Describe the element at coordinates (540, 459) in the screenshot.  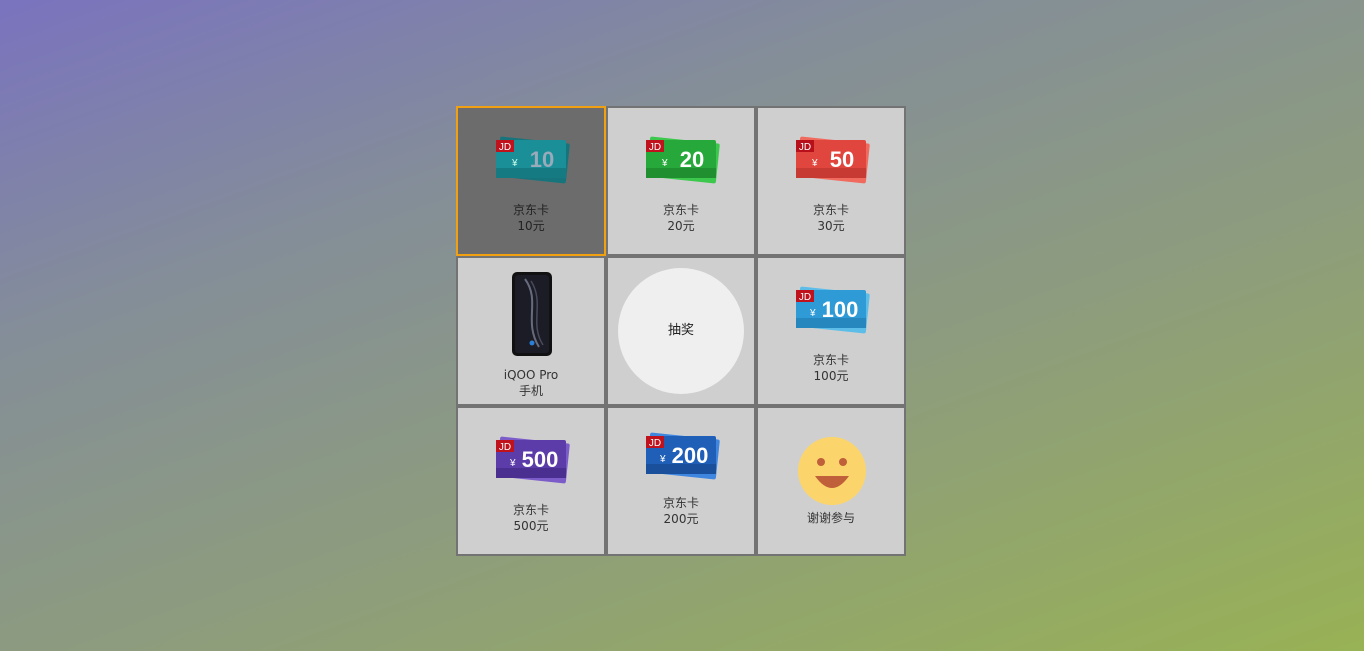
I see `svg-text: 500` at that location.